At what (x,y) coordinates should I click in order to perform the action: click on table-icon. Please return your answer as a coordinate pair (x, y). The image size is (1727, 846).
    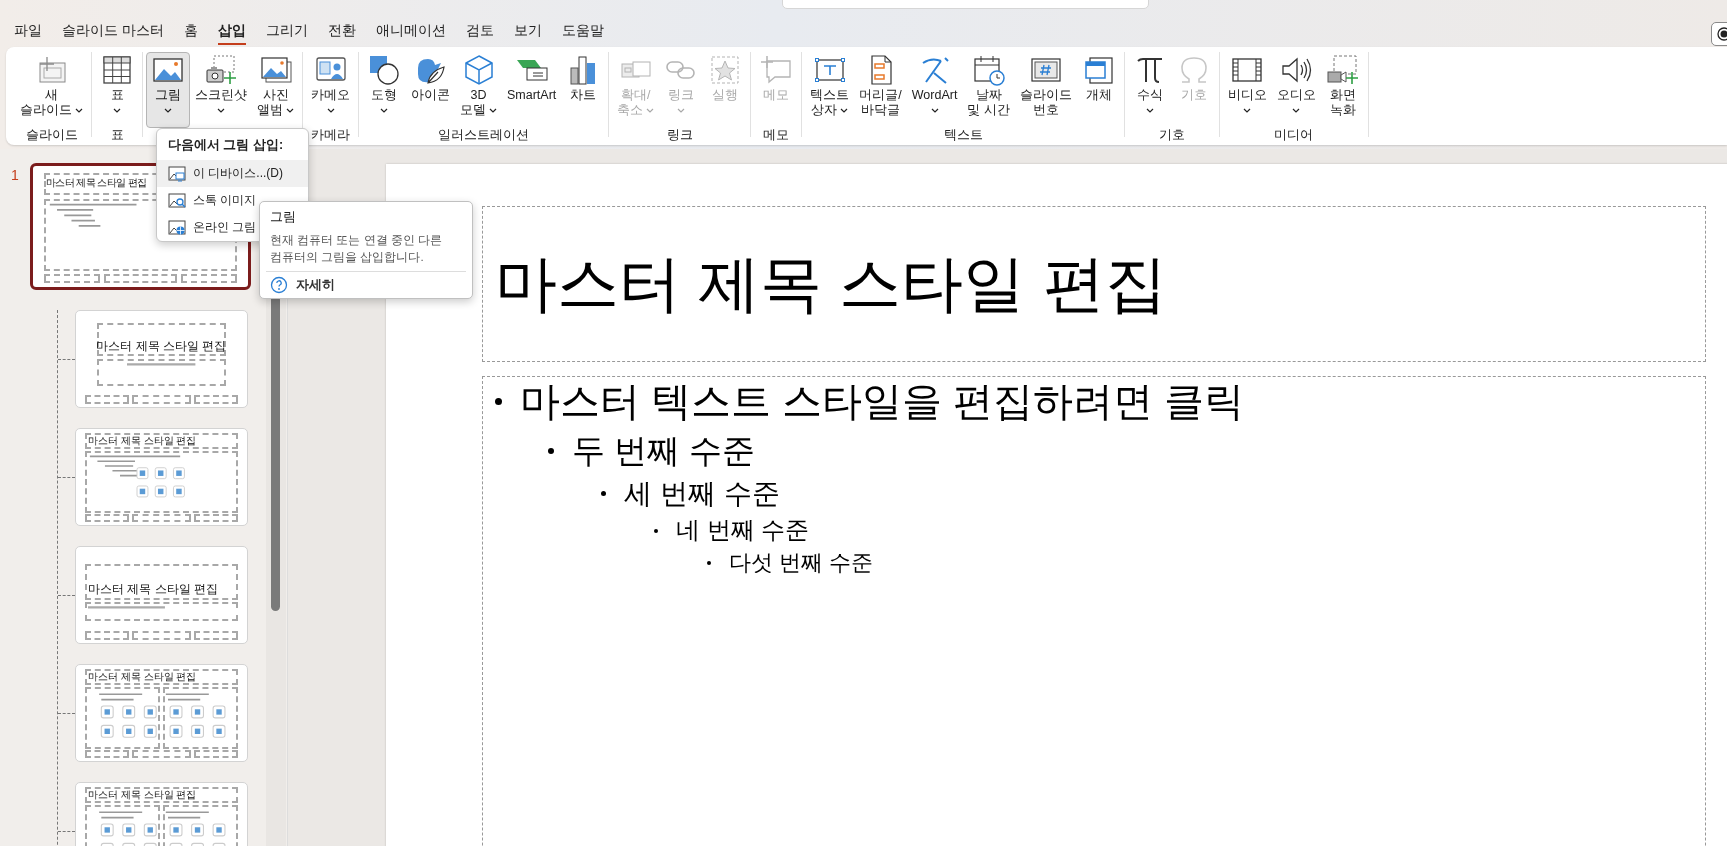
    Looking at the image, I should click on (117, 70).